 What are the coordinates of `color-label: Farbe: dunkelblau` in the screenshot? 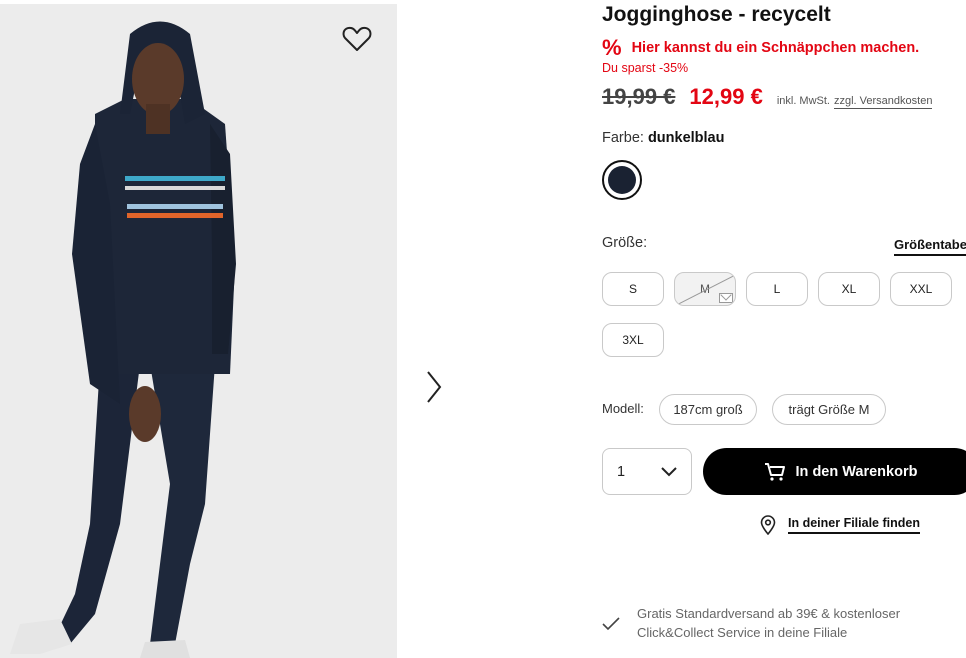 It's located at (663, 138).